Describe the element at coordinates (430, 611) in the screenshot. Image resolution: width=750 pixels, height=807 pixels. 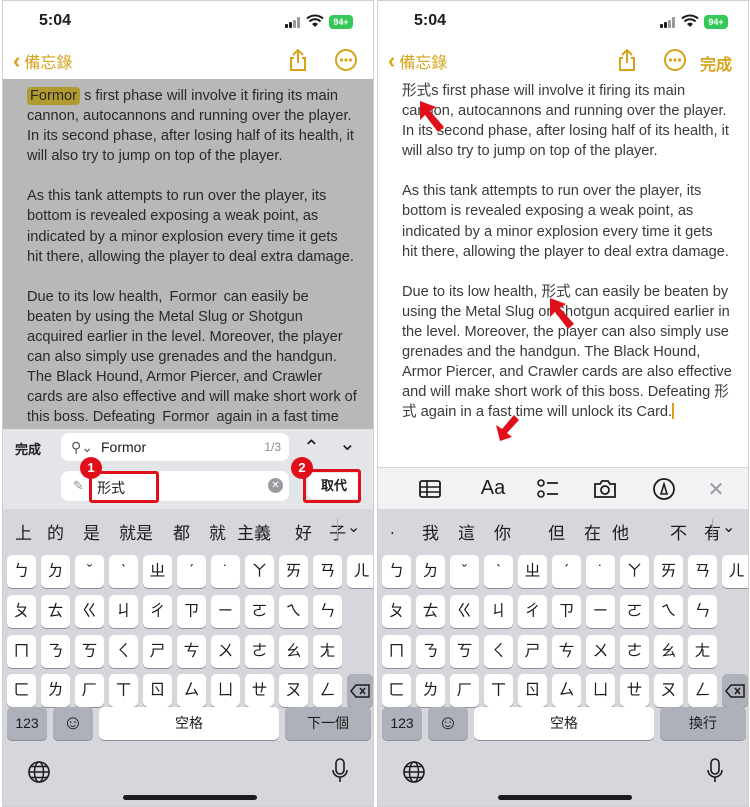
I see `key-row2-1: ㄊ` at that location.